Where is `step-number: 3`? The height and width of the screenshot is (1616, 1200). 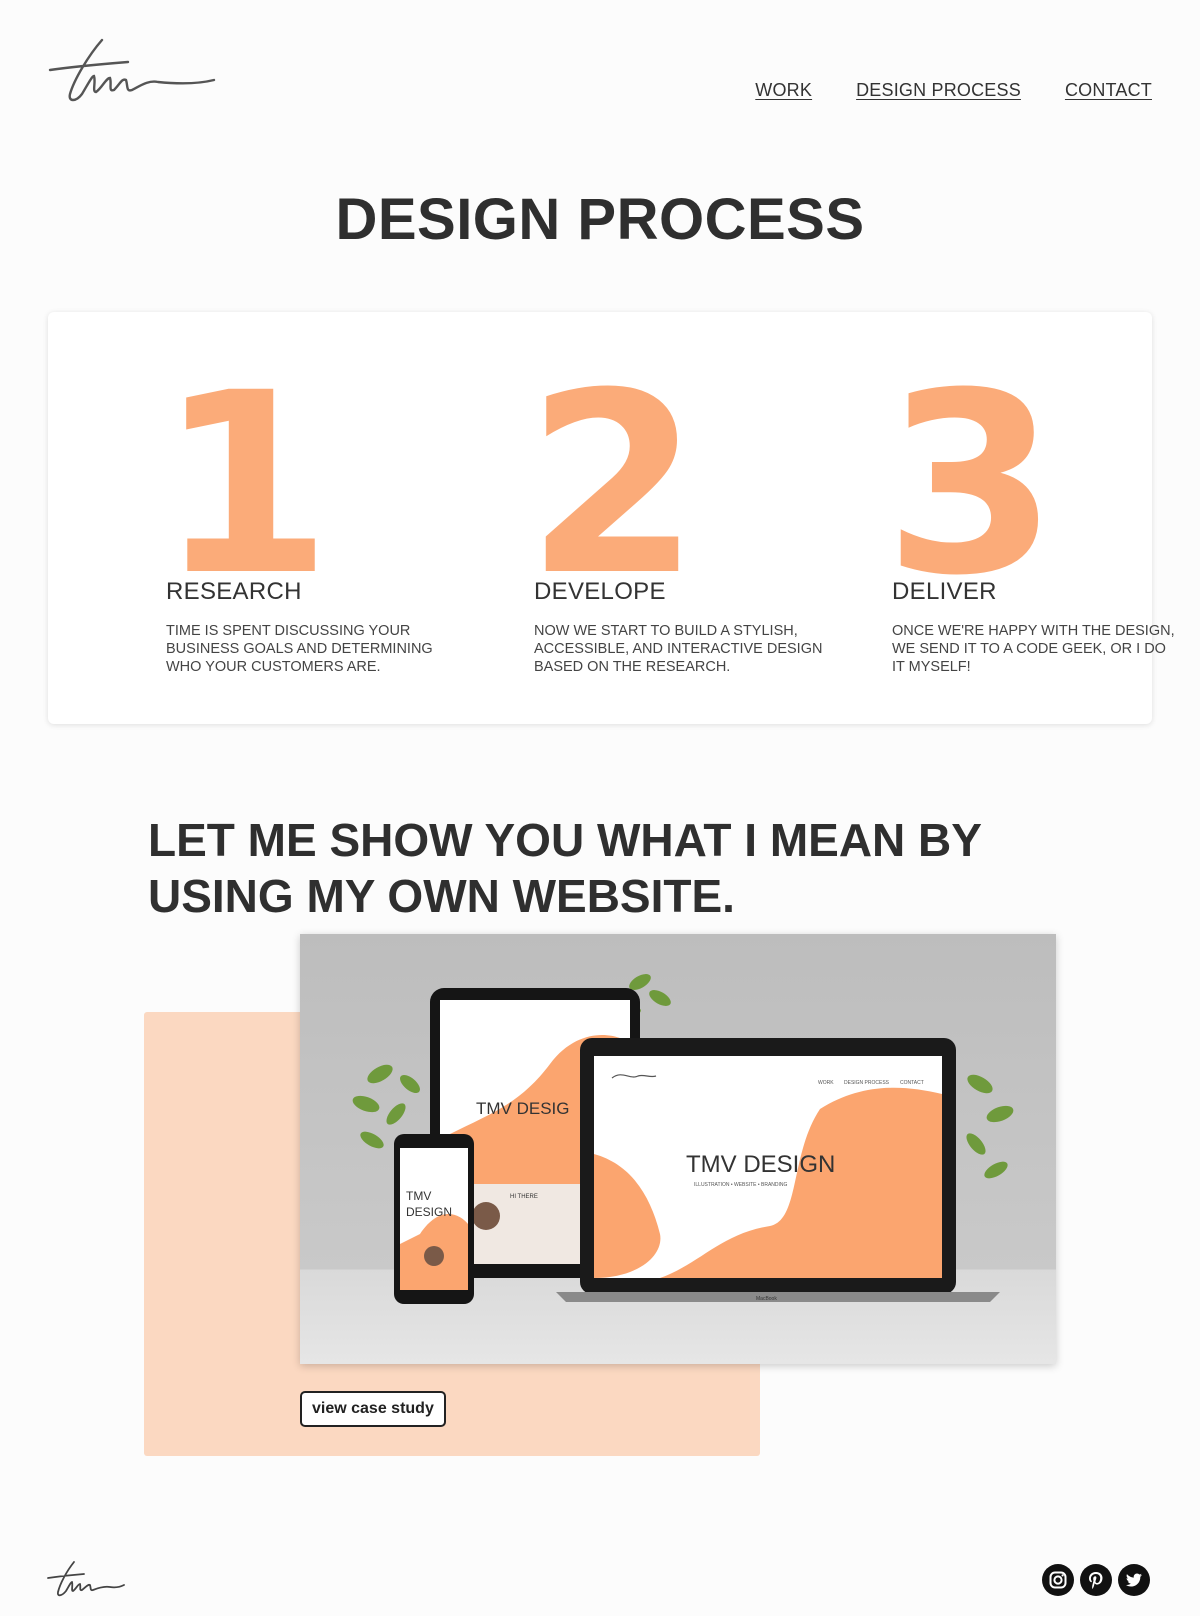 step-number: 3 is located at coordinates (971, 484).